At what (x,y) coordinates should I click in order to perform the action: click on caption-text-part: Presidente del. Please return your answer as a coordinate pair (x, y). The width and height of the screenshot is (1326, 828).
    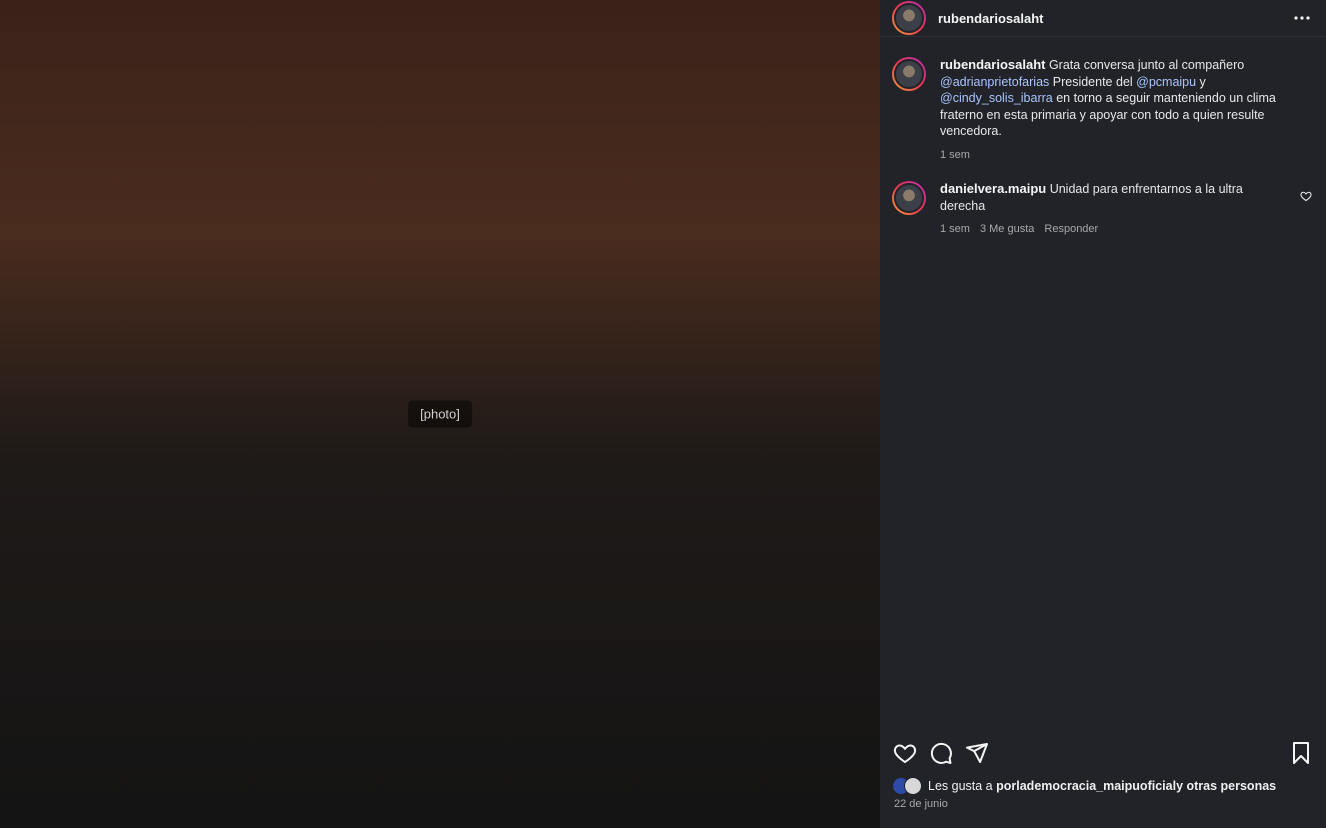
    Looking at the image, I should click on (1093, 81).